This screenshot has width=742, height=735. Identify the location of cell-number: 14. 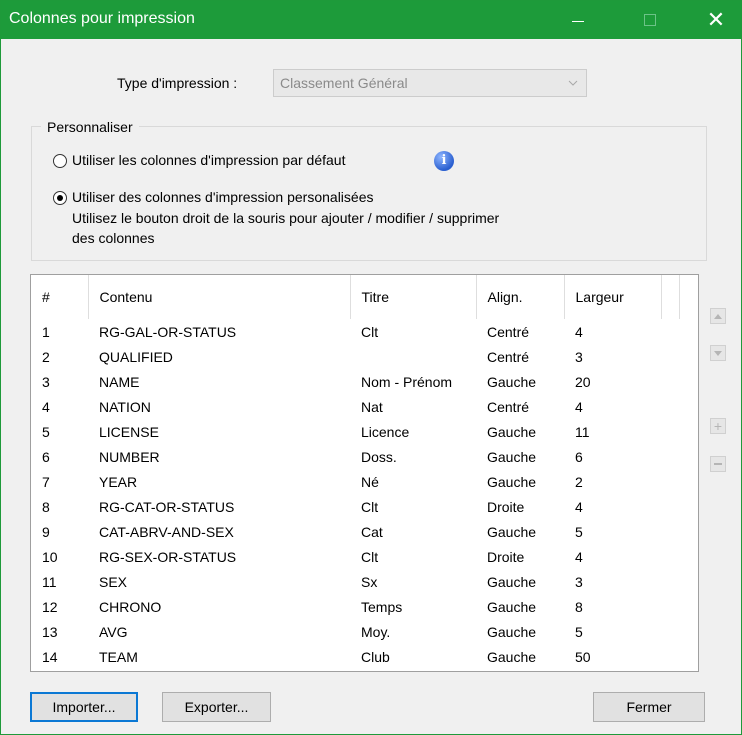
(50, 656).